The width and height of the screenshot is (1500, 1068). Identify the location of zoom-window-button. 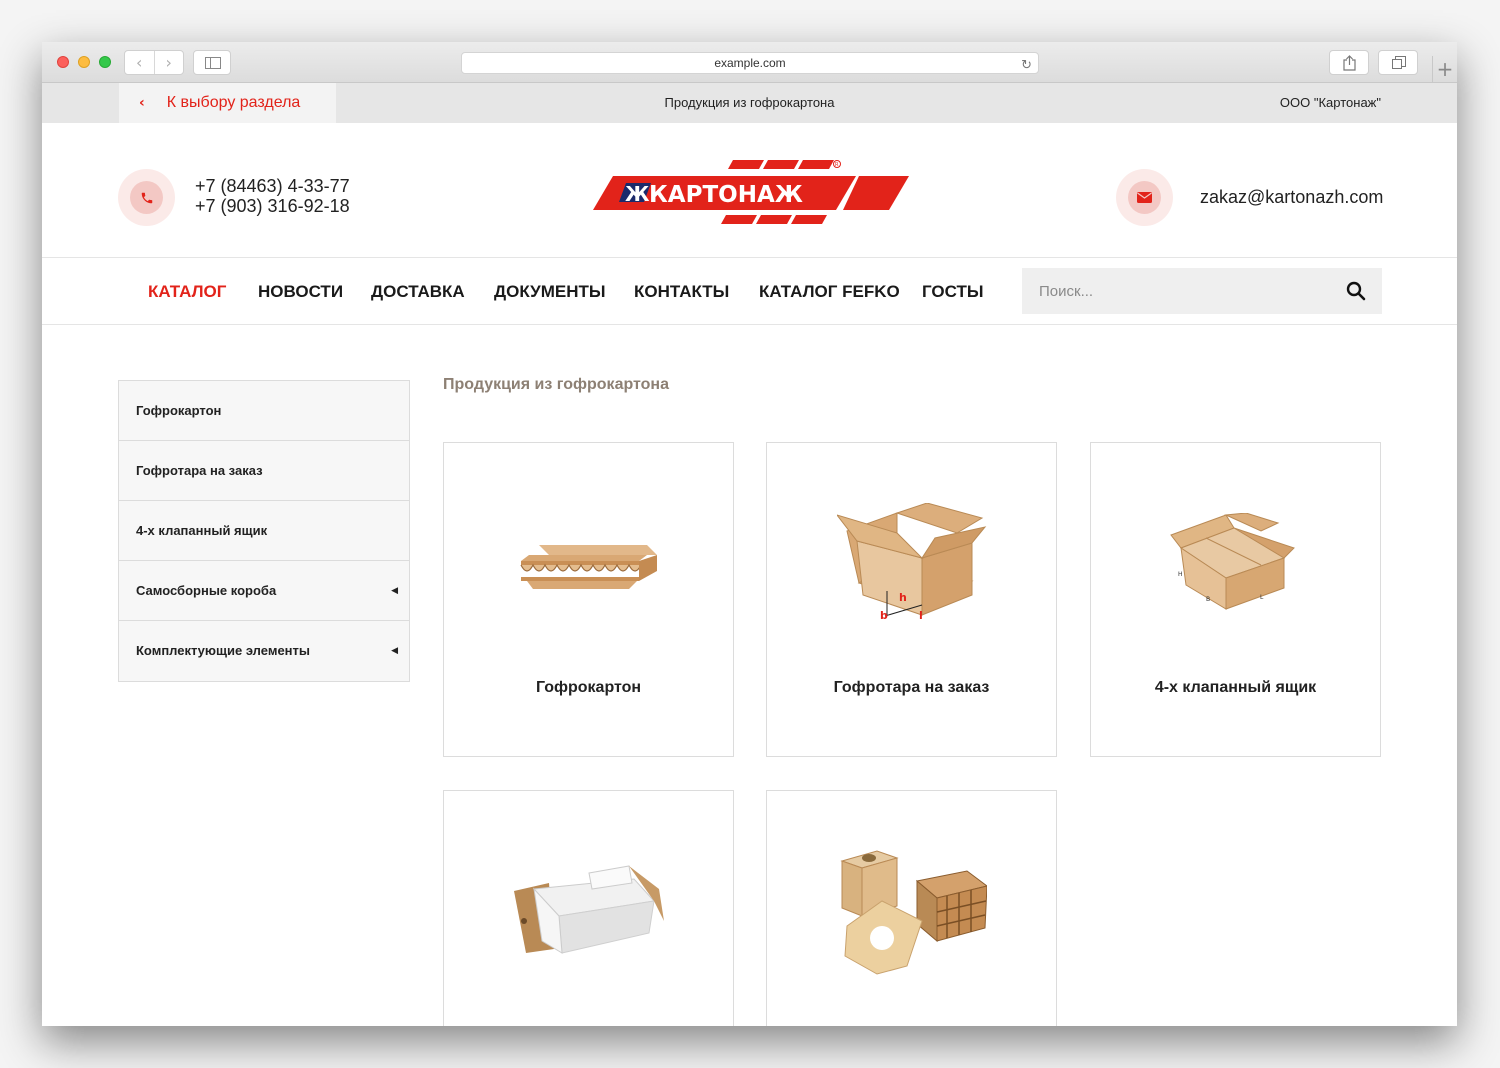
(105, 62).